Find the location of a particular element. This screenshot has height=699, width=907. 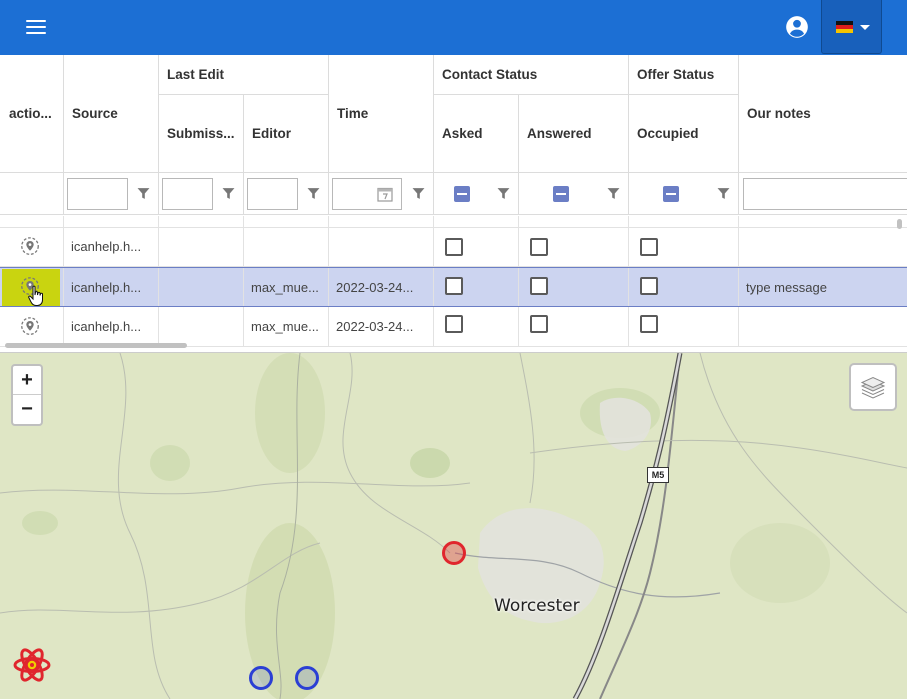

zoom-control: + − is located at coordinates (27, 395).